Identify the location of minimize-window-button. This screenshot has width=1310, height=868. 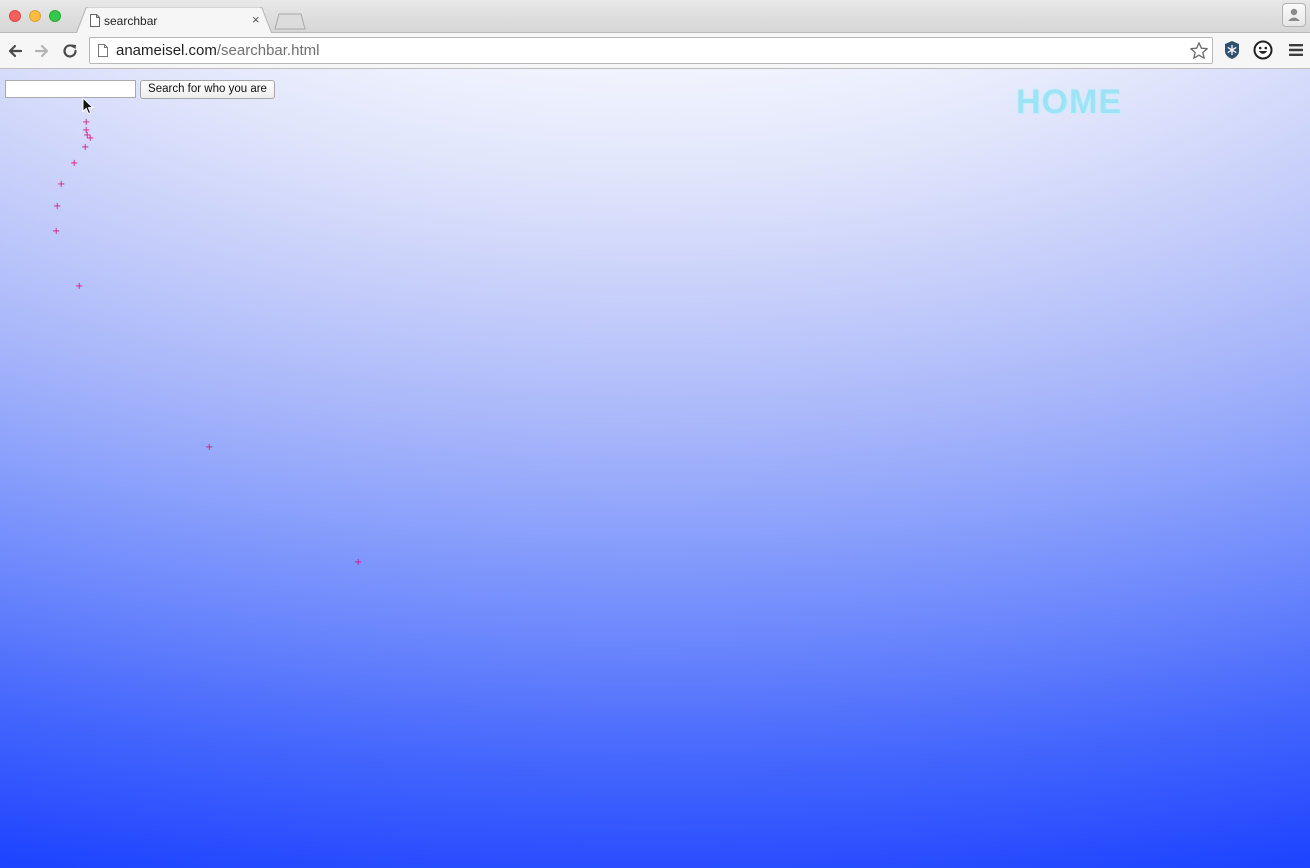
(35, 16).